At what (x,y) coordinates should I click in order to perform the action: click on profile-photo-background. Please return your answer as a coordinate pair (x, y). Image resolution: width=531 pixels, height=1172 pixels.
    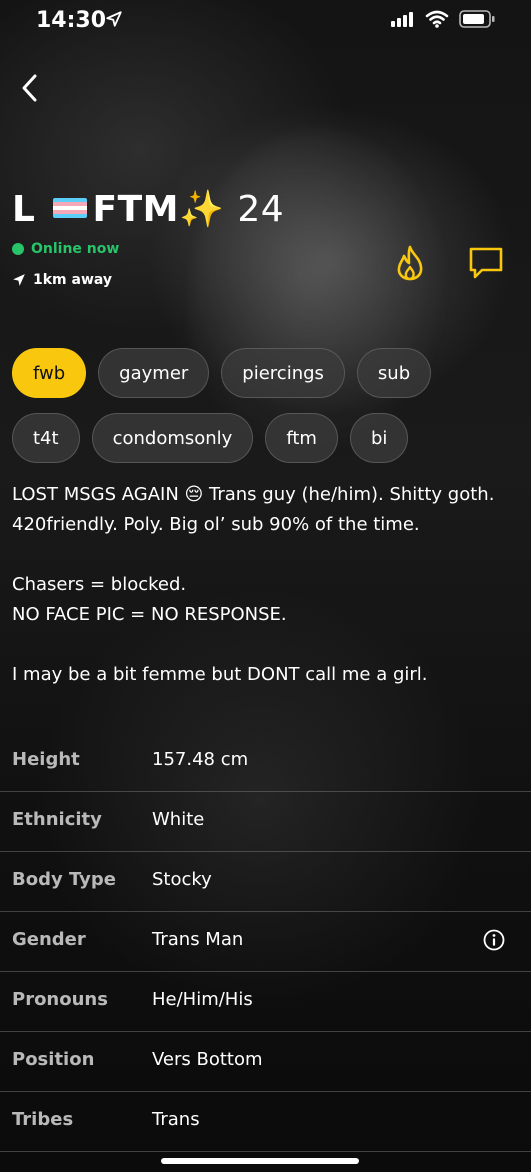
    Looking at the image, I should click on (320, 295).